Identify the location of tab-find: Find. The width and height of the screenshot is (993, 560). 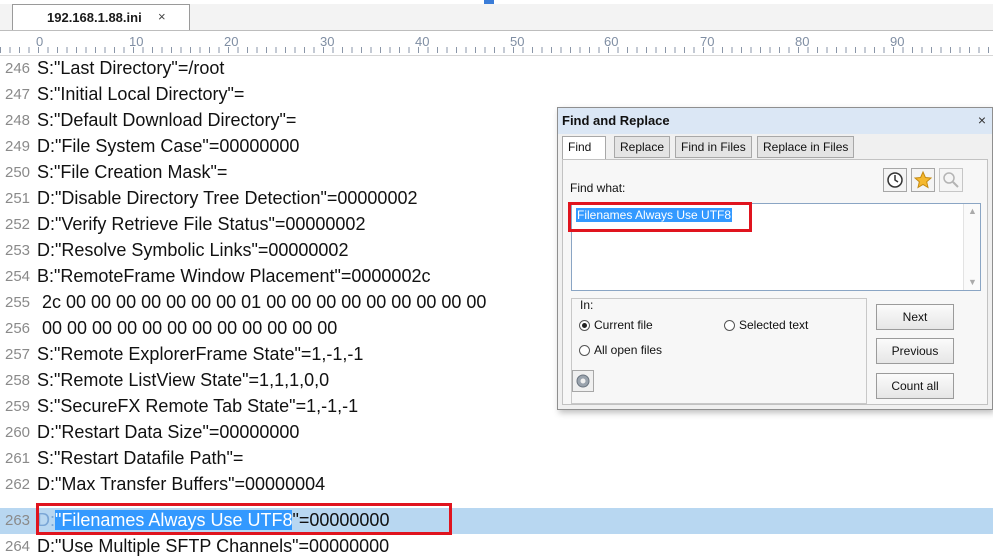
(584, 148).